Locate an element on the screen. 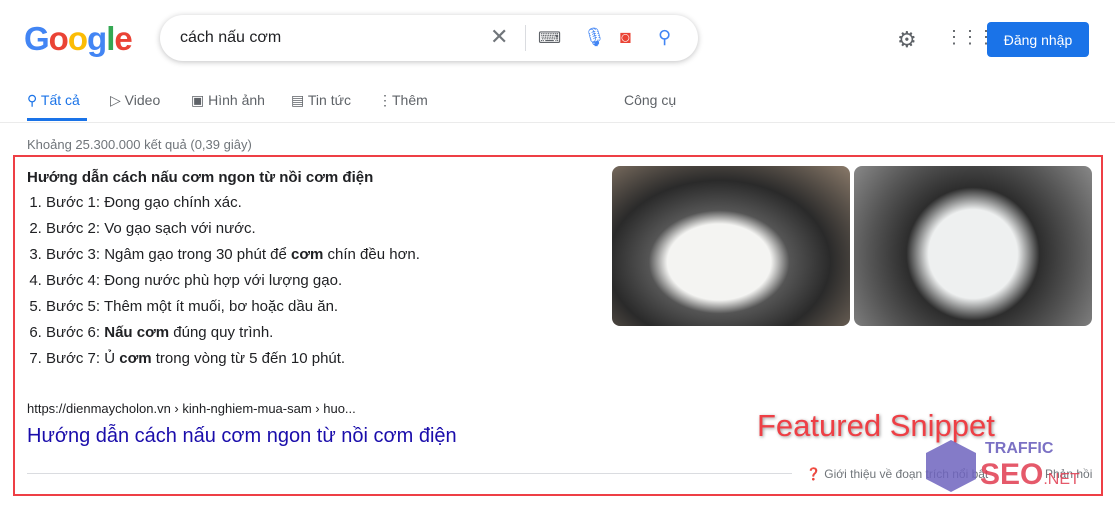 The width and height of the screenshot is (1115, 517). step-text: trong vòng từ 5 đến 10 phút. is located at coordinates (248, 358).